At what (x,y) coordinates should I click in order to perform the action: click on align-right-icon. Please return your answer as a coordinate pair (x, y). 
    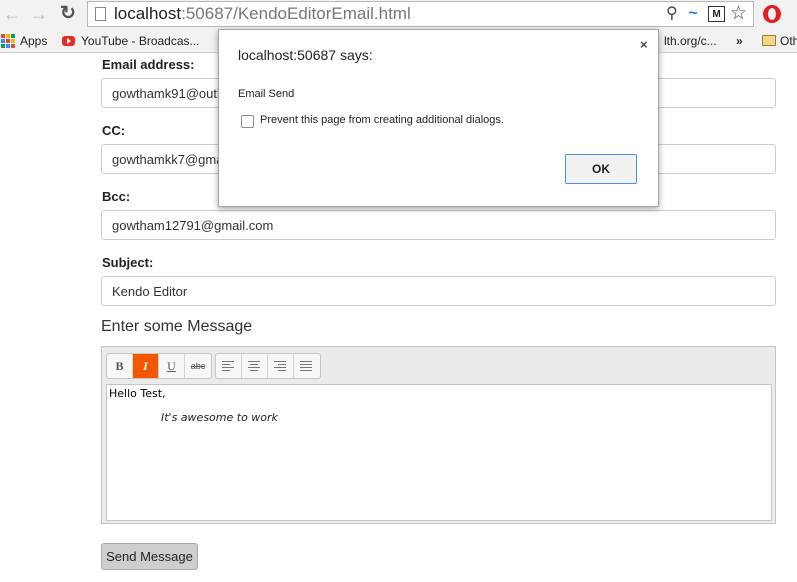
    Looking at the image, I should click on (280, 366).